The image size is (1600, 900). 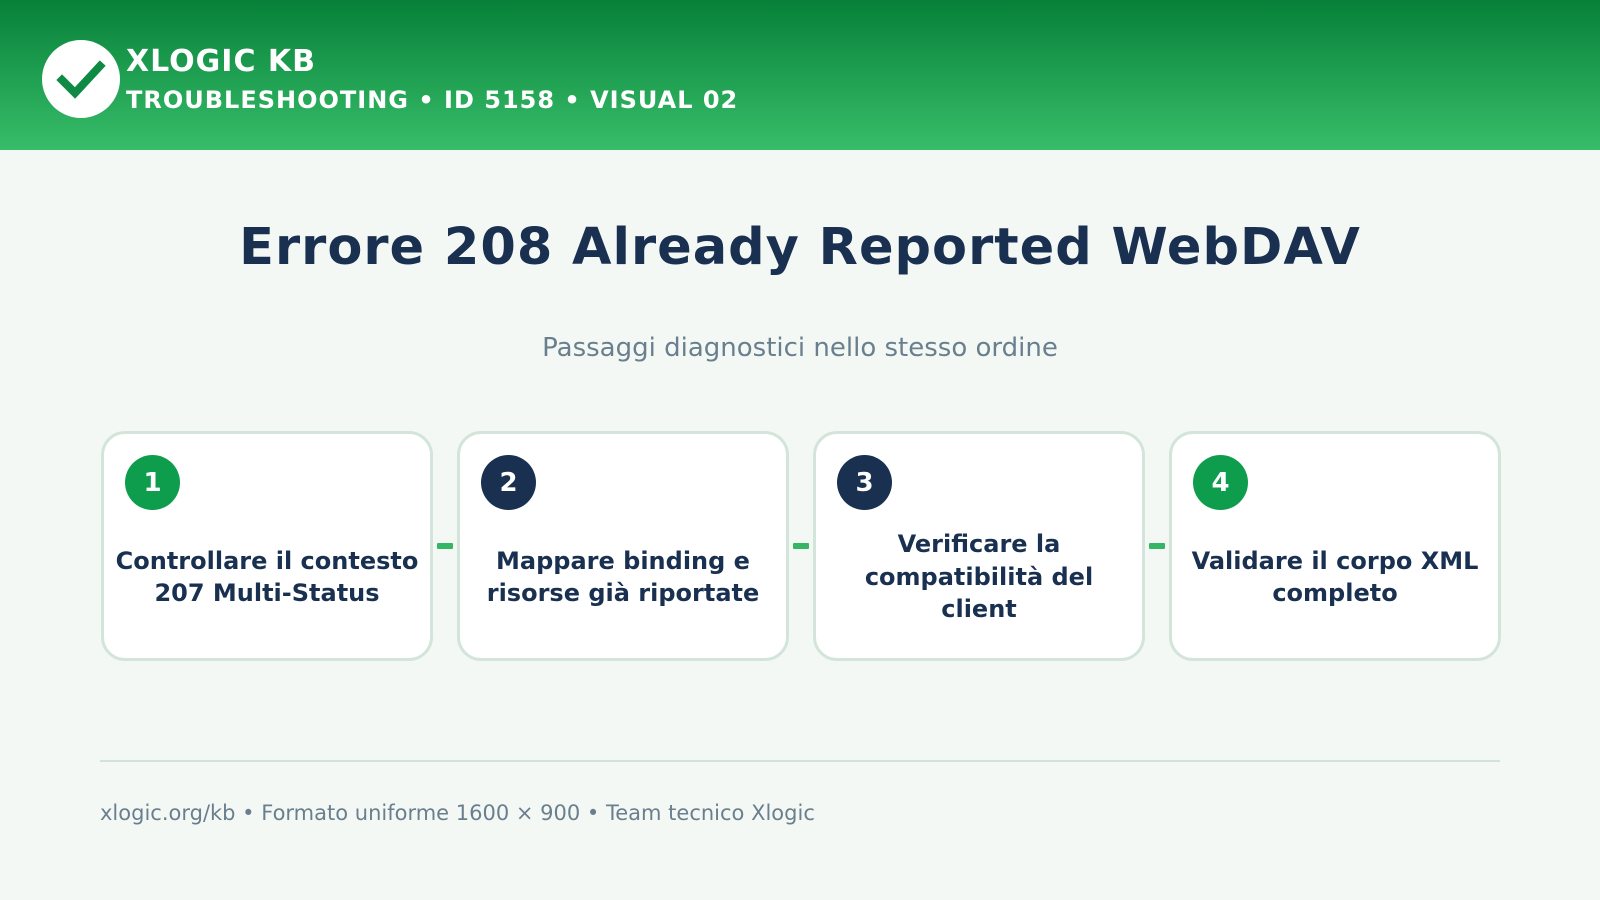 I want to click on step-label: Validare il corpo XML completo, so click(x=1335, y=576).